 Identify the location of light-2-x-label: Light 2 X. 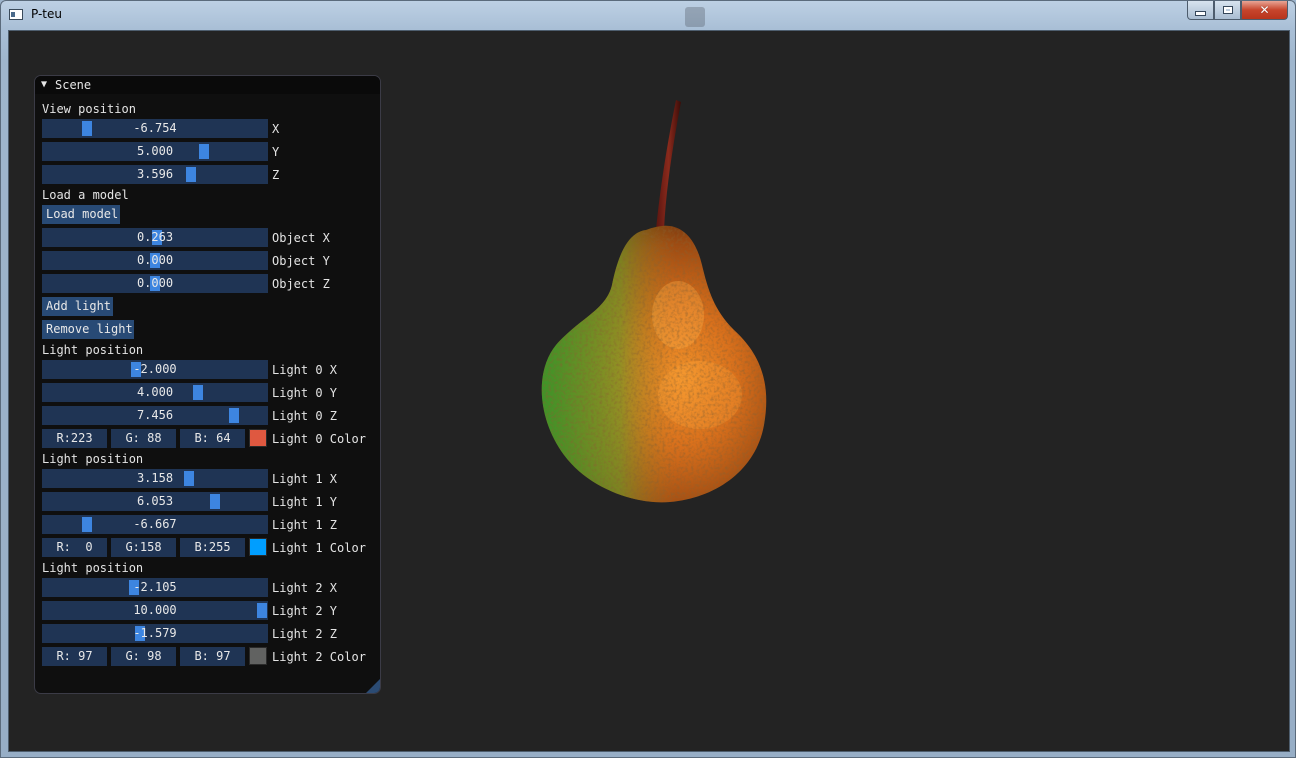
(305, 588).